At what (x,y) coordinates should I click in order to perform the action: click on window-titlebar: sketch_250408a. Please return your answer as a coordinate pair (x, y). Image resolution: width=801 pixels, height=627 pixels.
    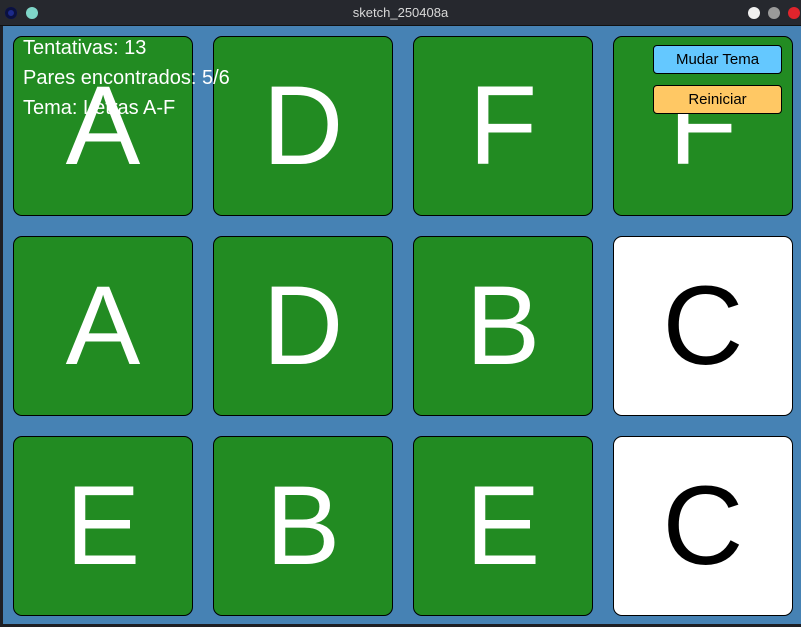
    Looking at the image, I should click on (400, 13).